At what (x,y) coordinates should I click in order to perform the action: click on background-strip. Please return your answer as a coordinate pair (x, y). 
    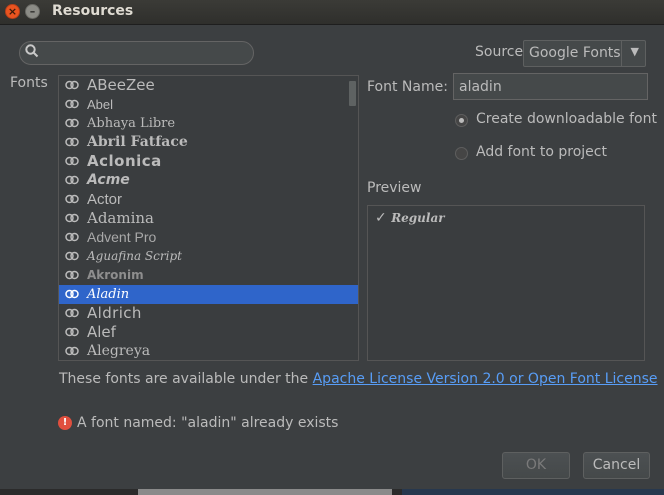
    Looking at the image, I should click on (332, 492).